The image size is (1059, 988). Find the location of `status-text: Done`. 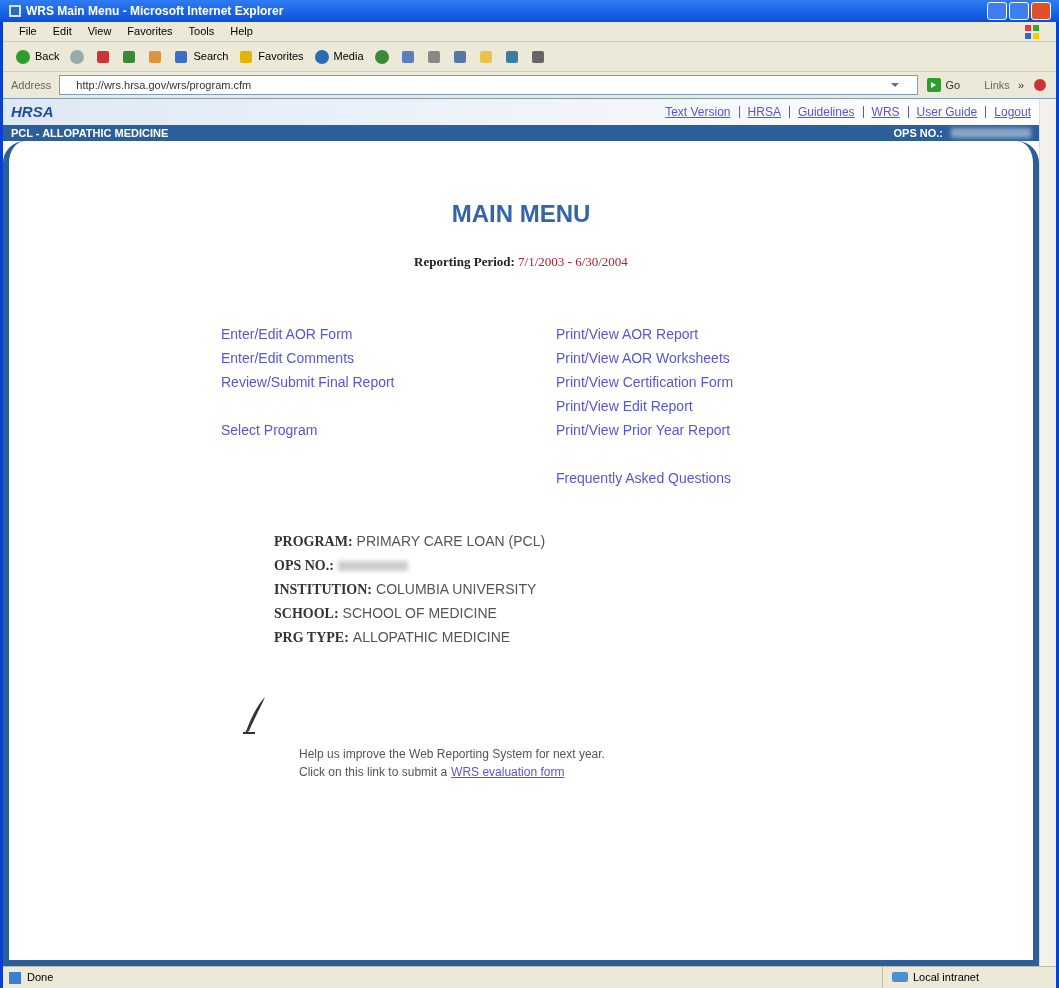

status-text: Done is located at coordinates (40, 978).